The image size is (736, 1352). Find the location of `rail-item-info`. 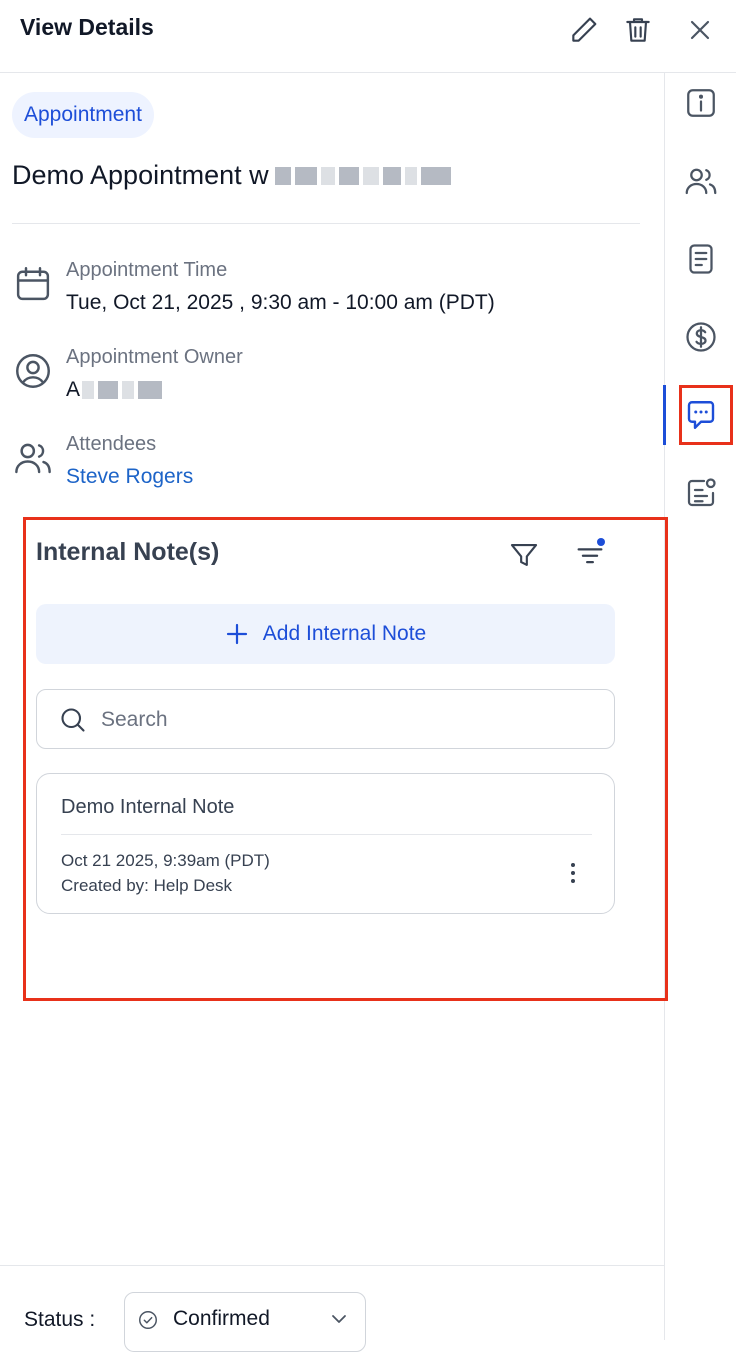

rail-item-info is located at coordinates (701, 103).